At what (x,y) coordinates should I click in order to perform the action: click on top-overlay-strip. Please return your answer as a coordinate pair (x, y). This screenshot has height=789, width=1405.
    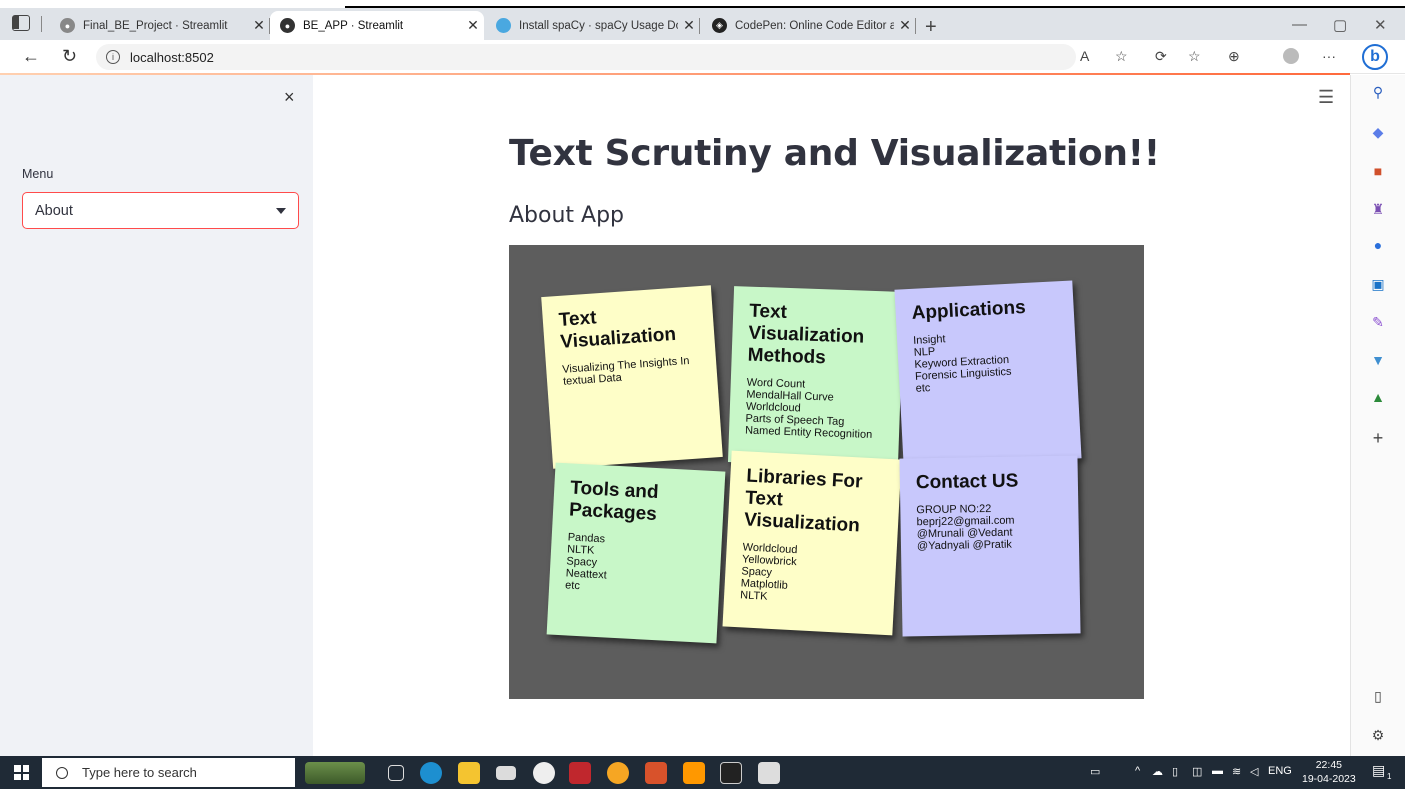
    Looking at the image, I should click on (702, 4).